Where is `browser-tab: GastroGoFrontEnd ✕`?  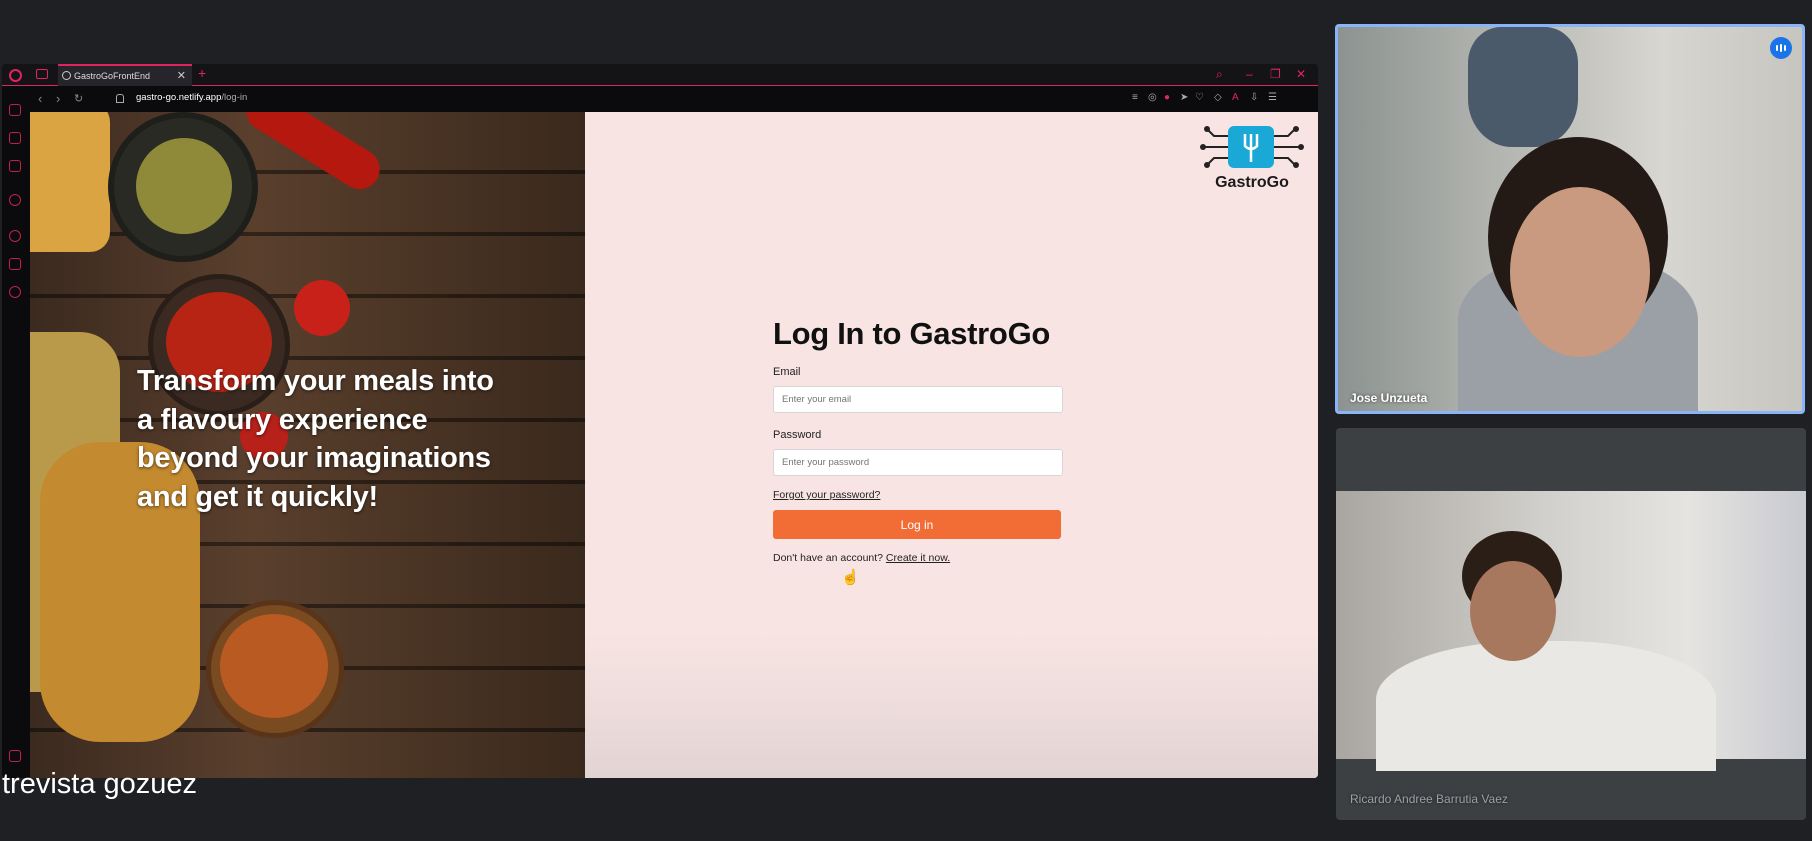
browser-tab: GastroGoFrontEnd ✕ is located at coordinates (125, 75).